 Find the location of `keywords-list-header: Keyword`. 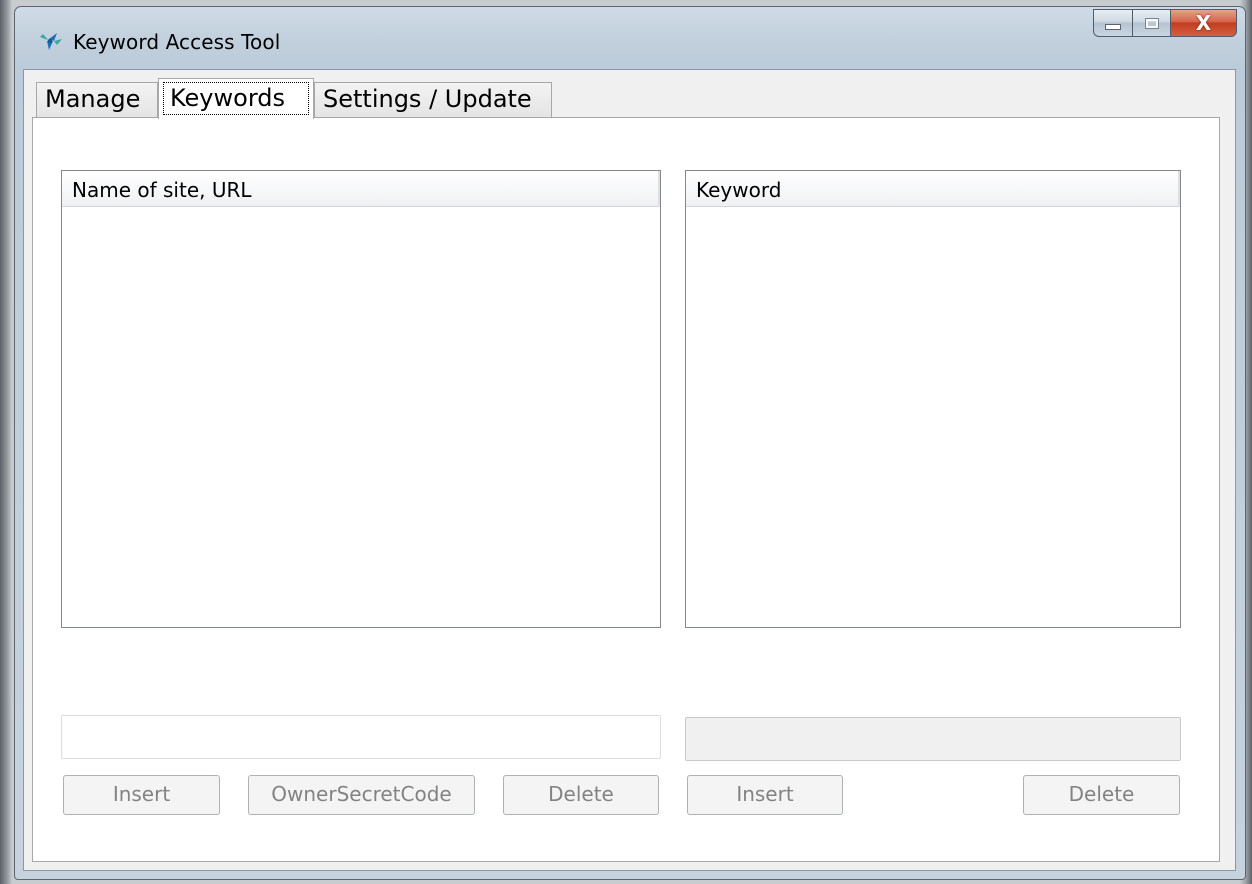

keywords-list-header: Keyword is located at coordinates (933, 189).